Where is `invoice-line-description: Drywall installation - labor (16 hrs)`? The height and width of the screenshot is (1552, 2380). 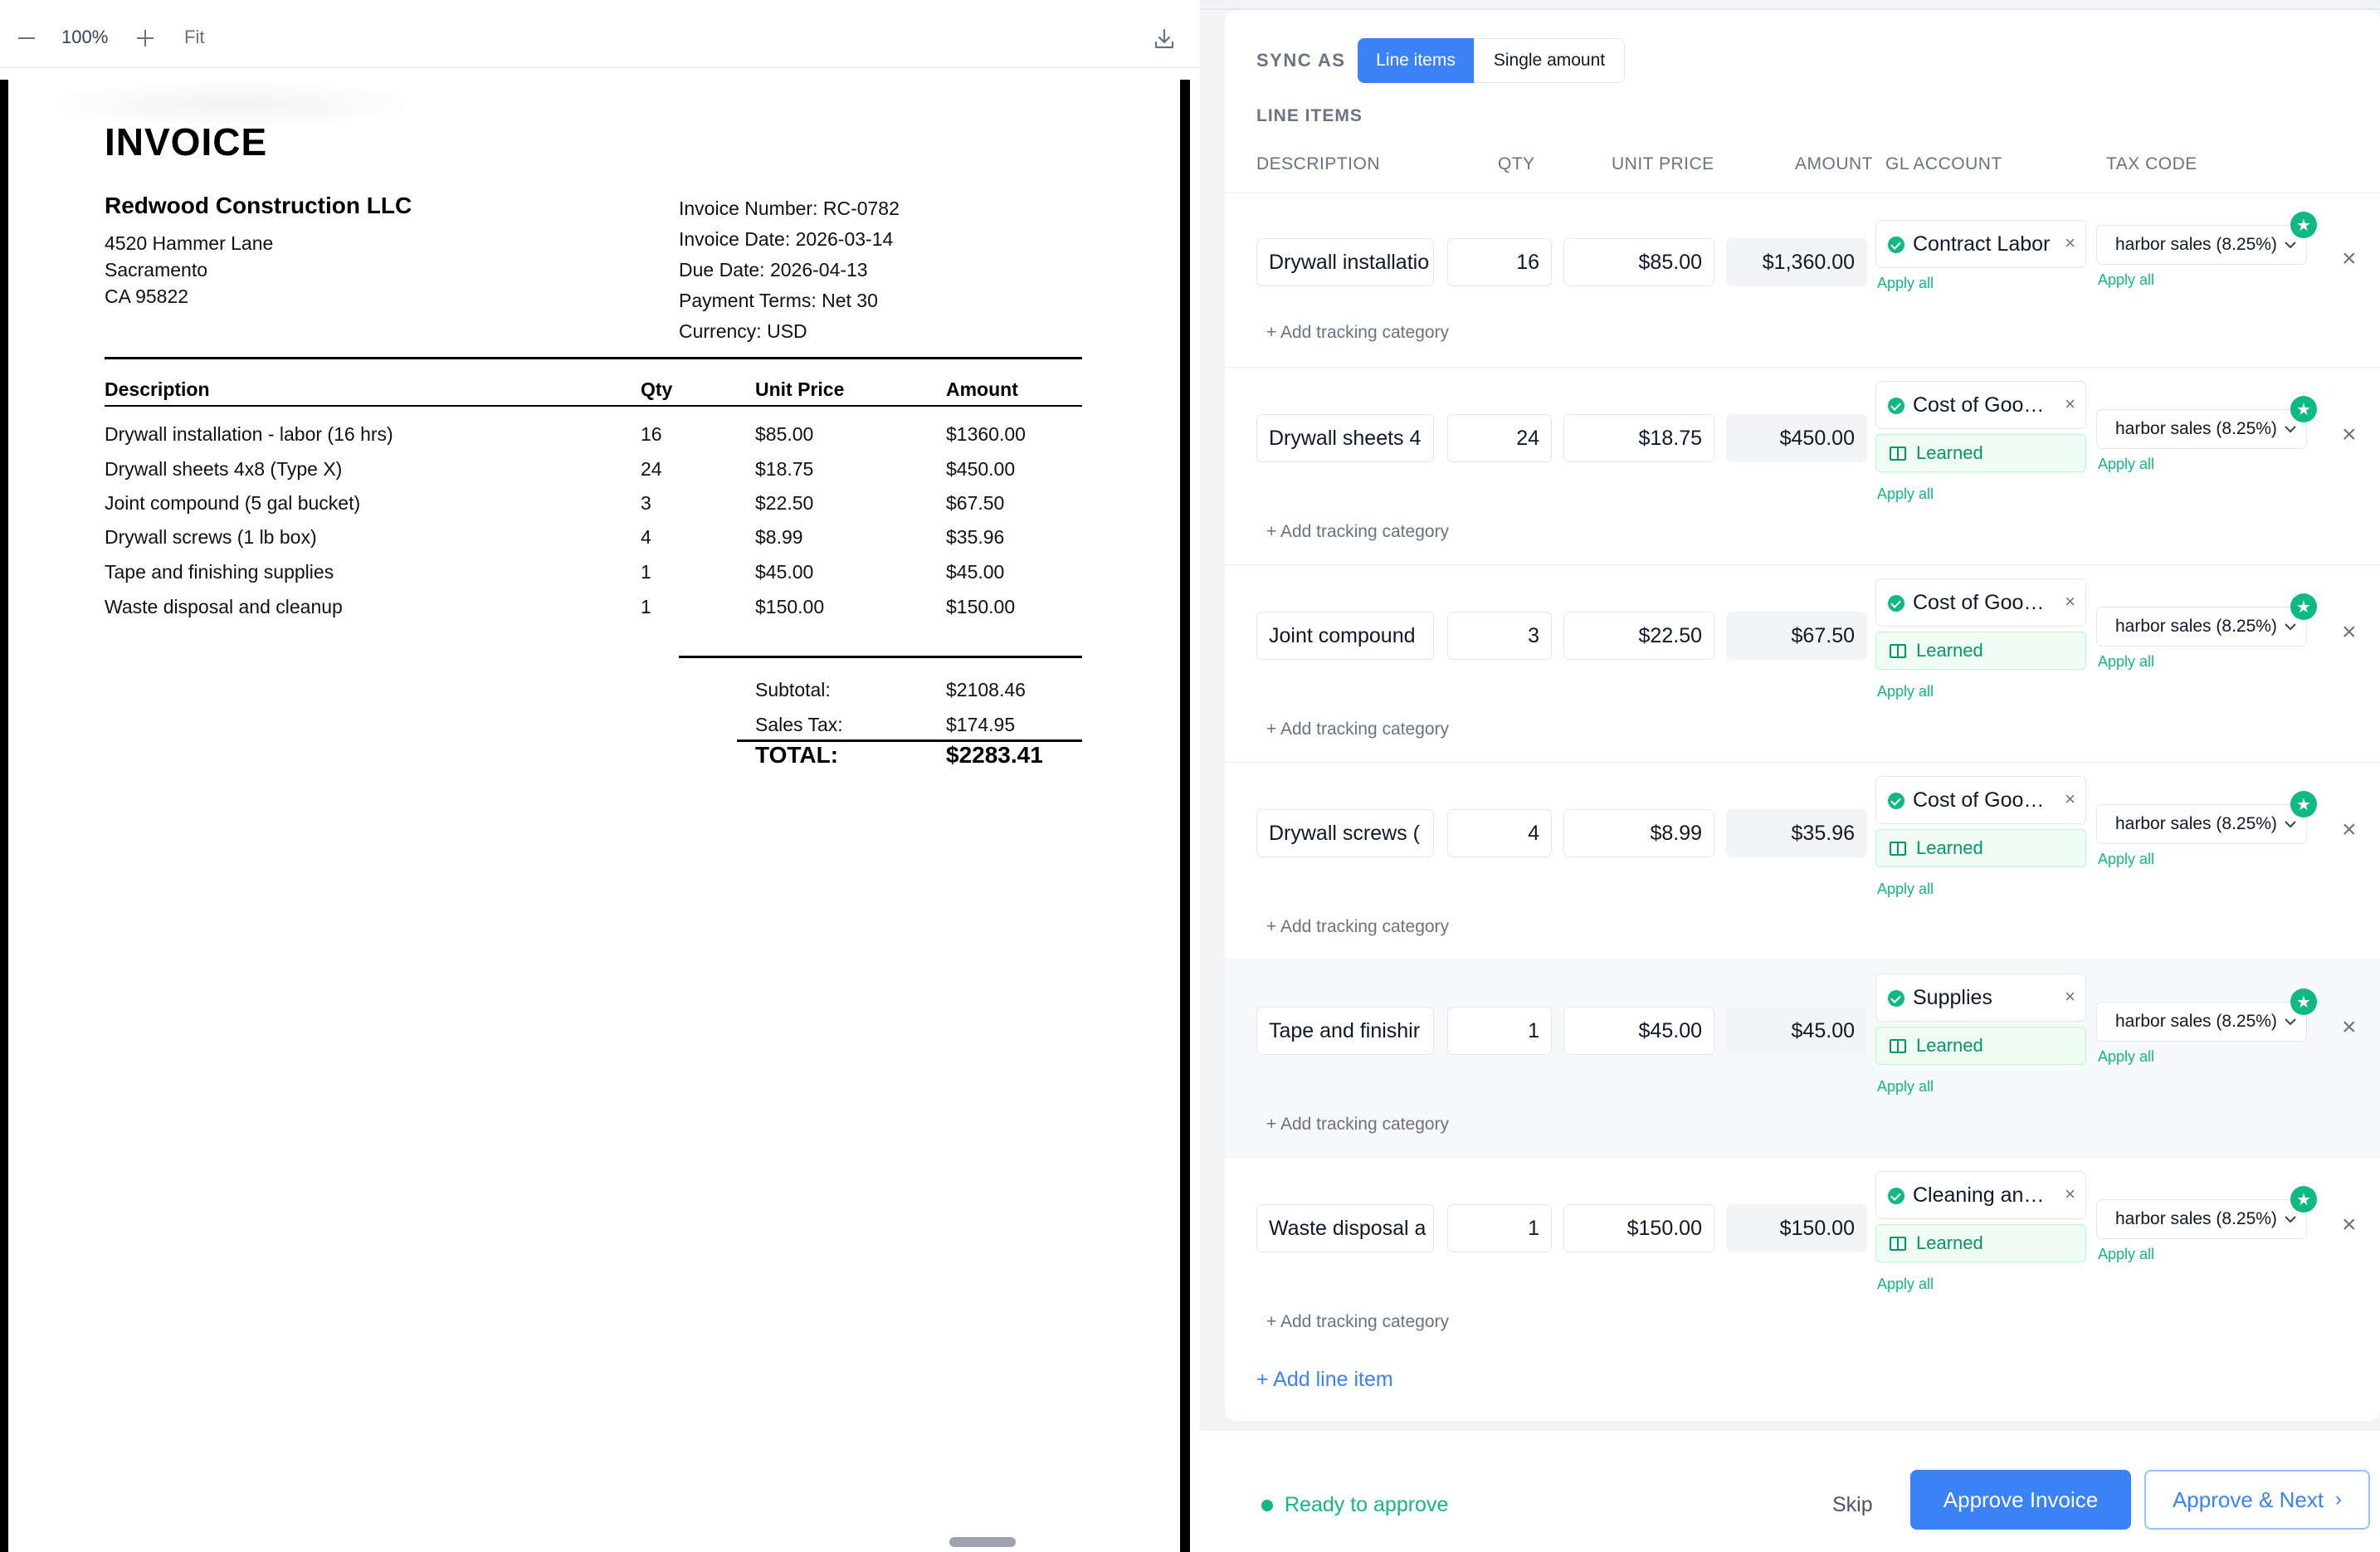
invoice-line-description: Drywall installation - labor (16 hrs) is located at coordinates (249, 434).